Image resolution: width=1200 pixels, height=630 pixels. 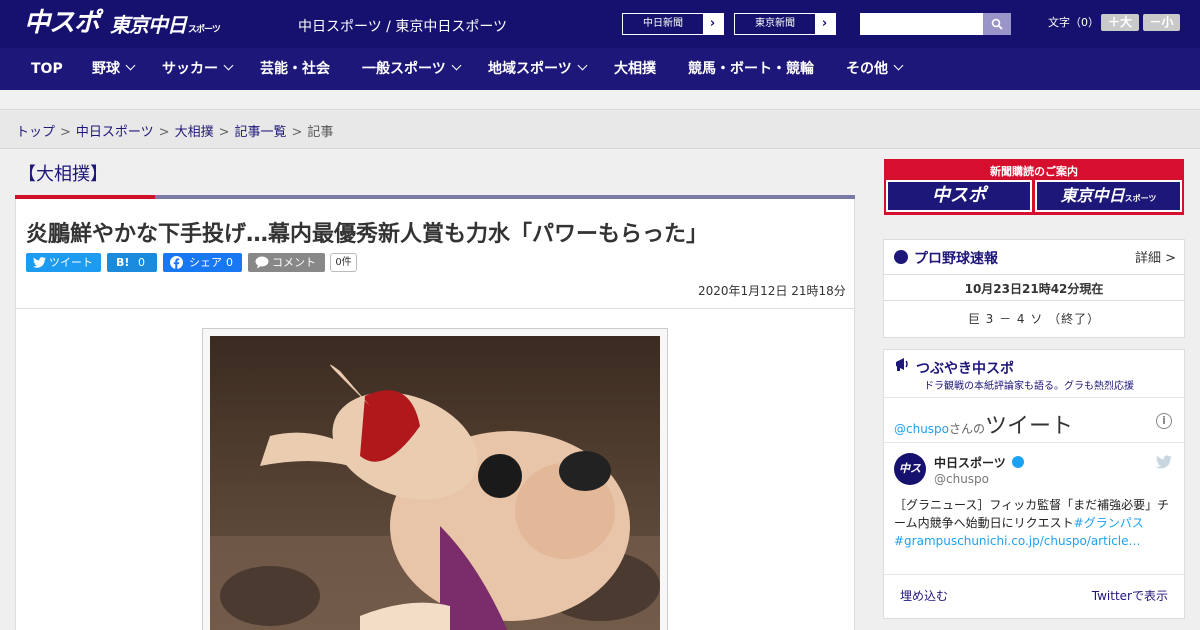 I want to click on twitter-widget-subtitle: ドラ観戦の本紙評論家も語る。グラも熱烈応援, so click(x=1029, y=386).